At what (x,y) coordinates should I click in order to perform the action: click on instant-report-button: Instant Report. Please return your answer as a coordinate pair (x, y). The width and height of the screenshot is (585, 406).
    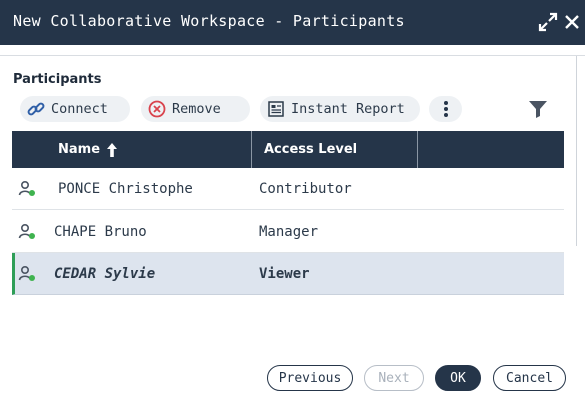
    Looking at the image, I should click on (340, 109).